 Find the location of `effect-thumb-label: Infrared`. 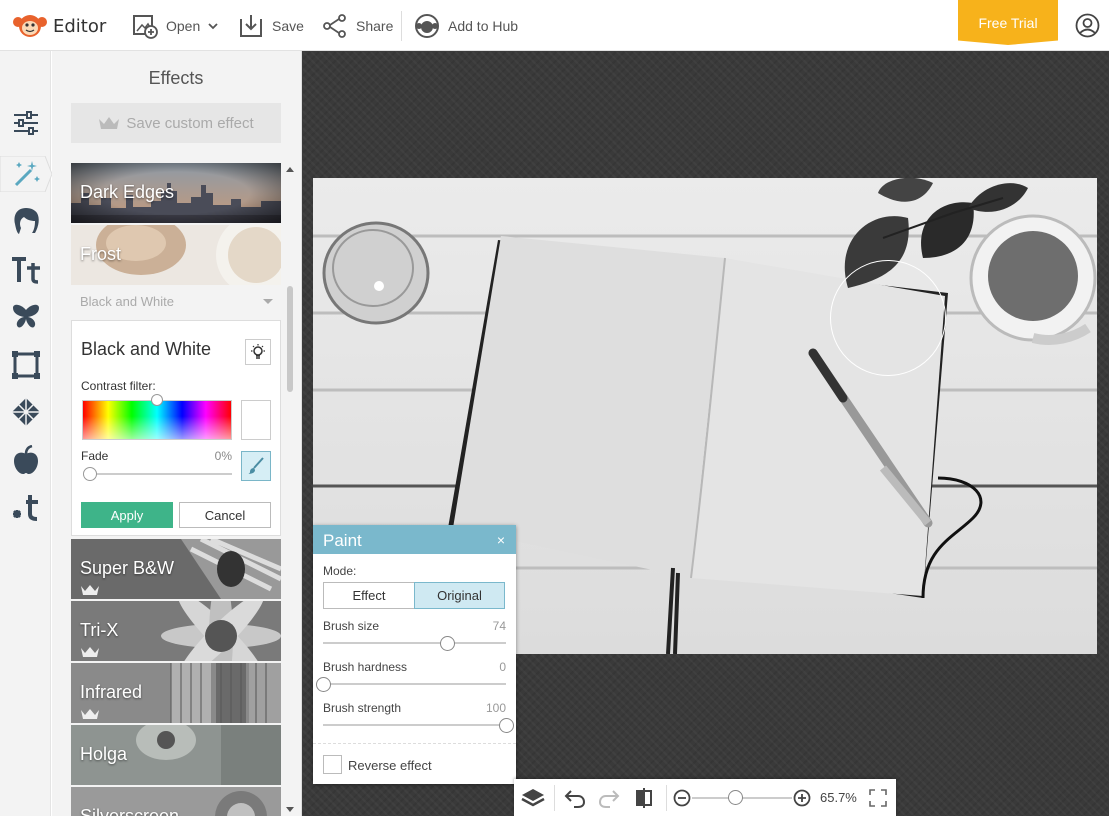

effect-thumb-label: Infrared is located at coordinates (111, 692).